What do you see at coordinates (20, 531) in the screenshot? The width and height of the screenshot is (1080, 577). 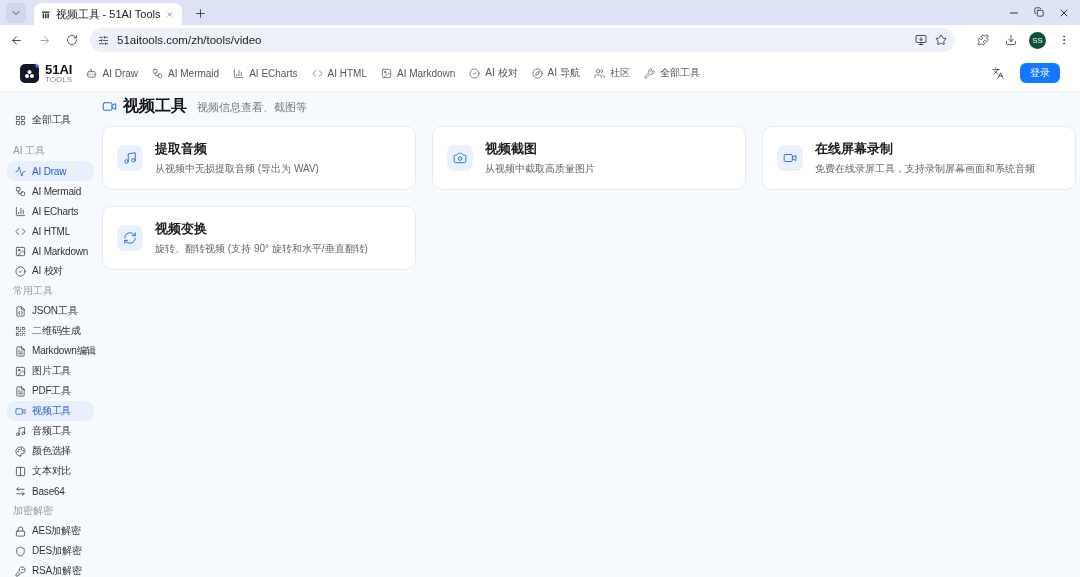 I see `lock-icon` at bounding box center [20, 531].